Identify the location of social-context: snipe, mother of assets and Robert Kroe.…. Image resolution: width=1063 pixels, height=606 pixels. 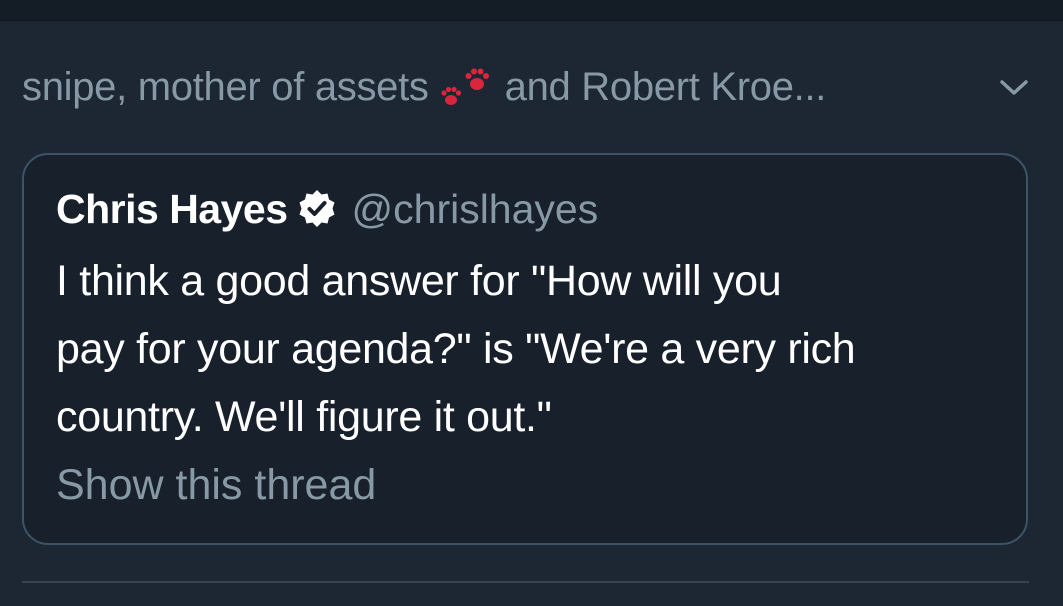
(502, 87).